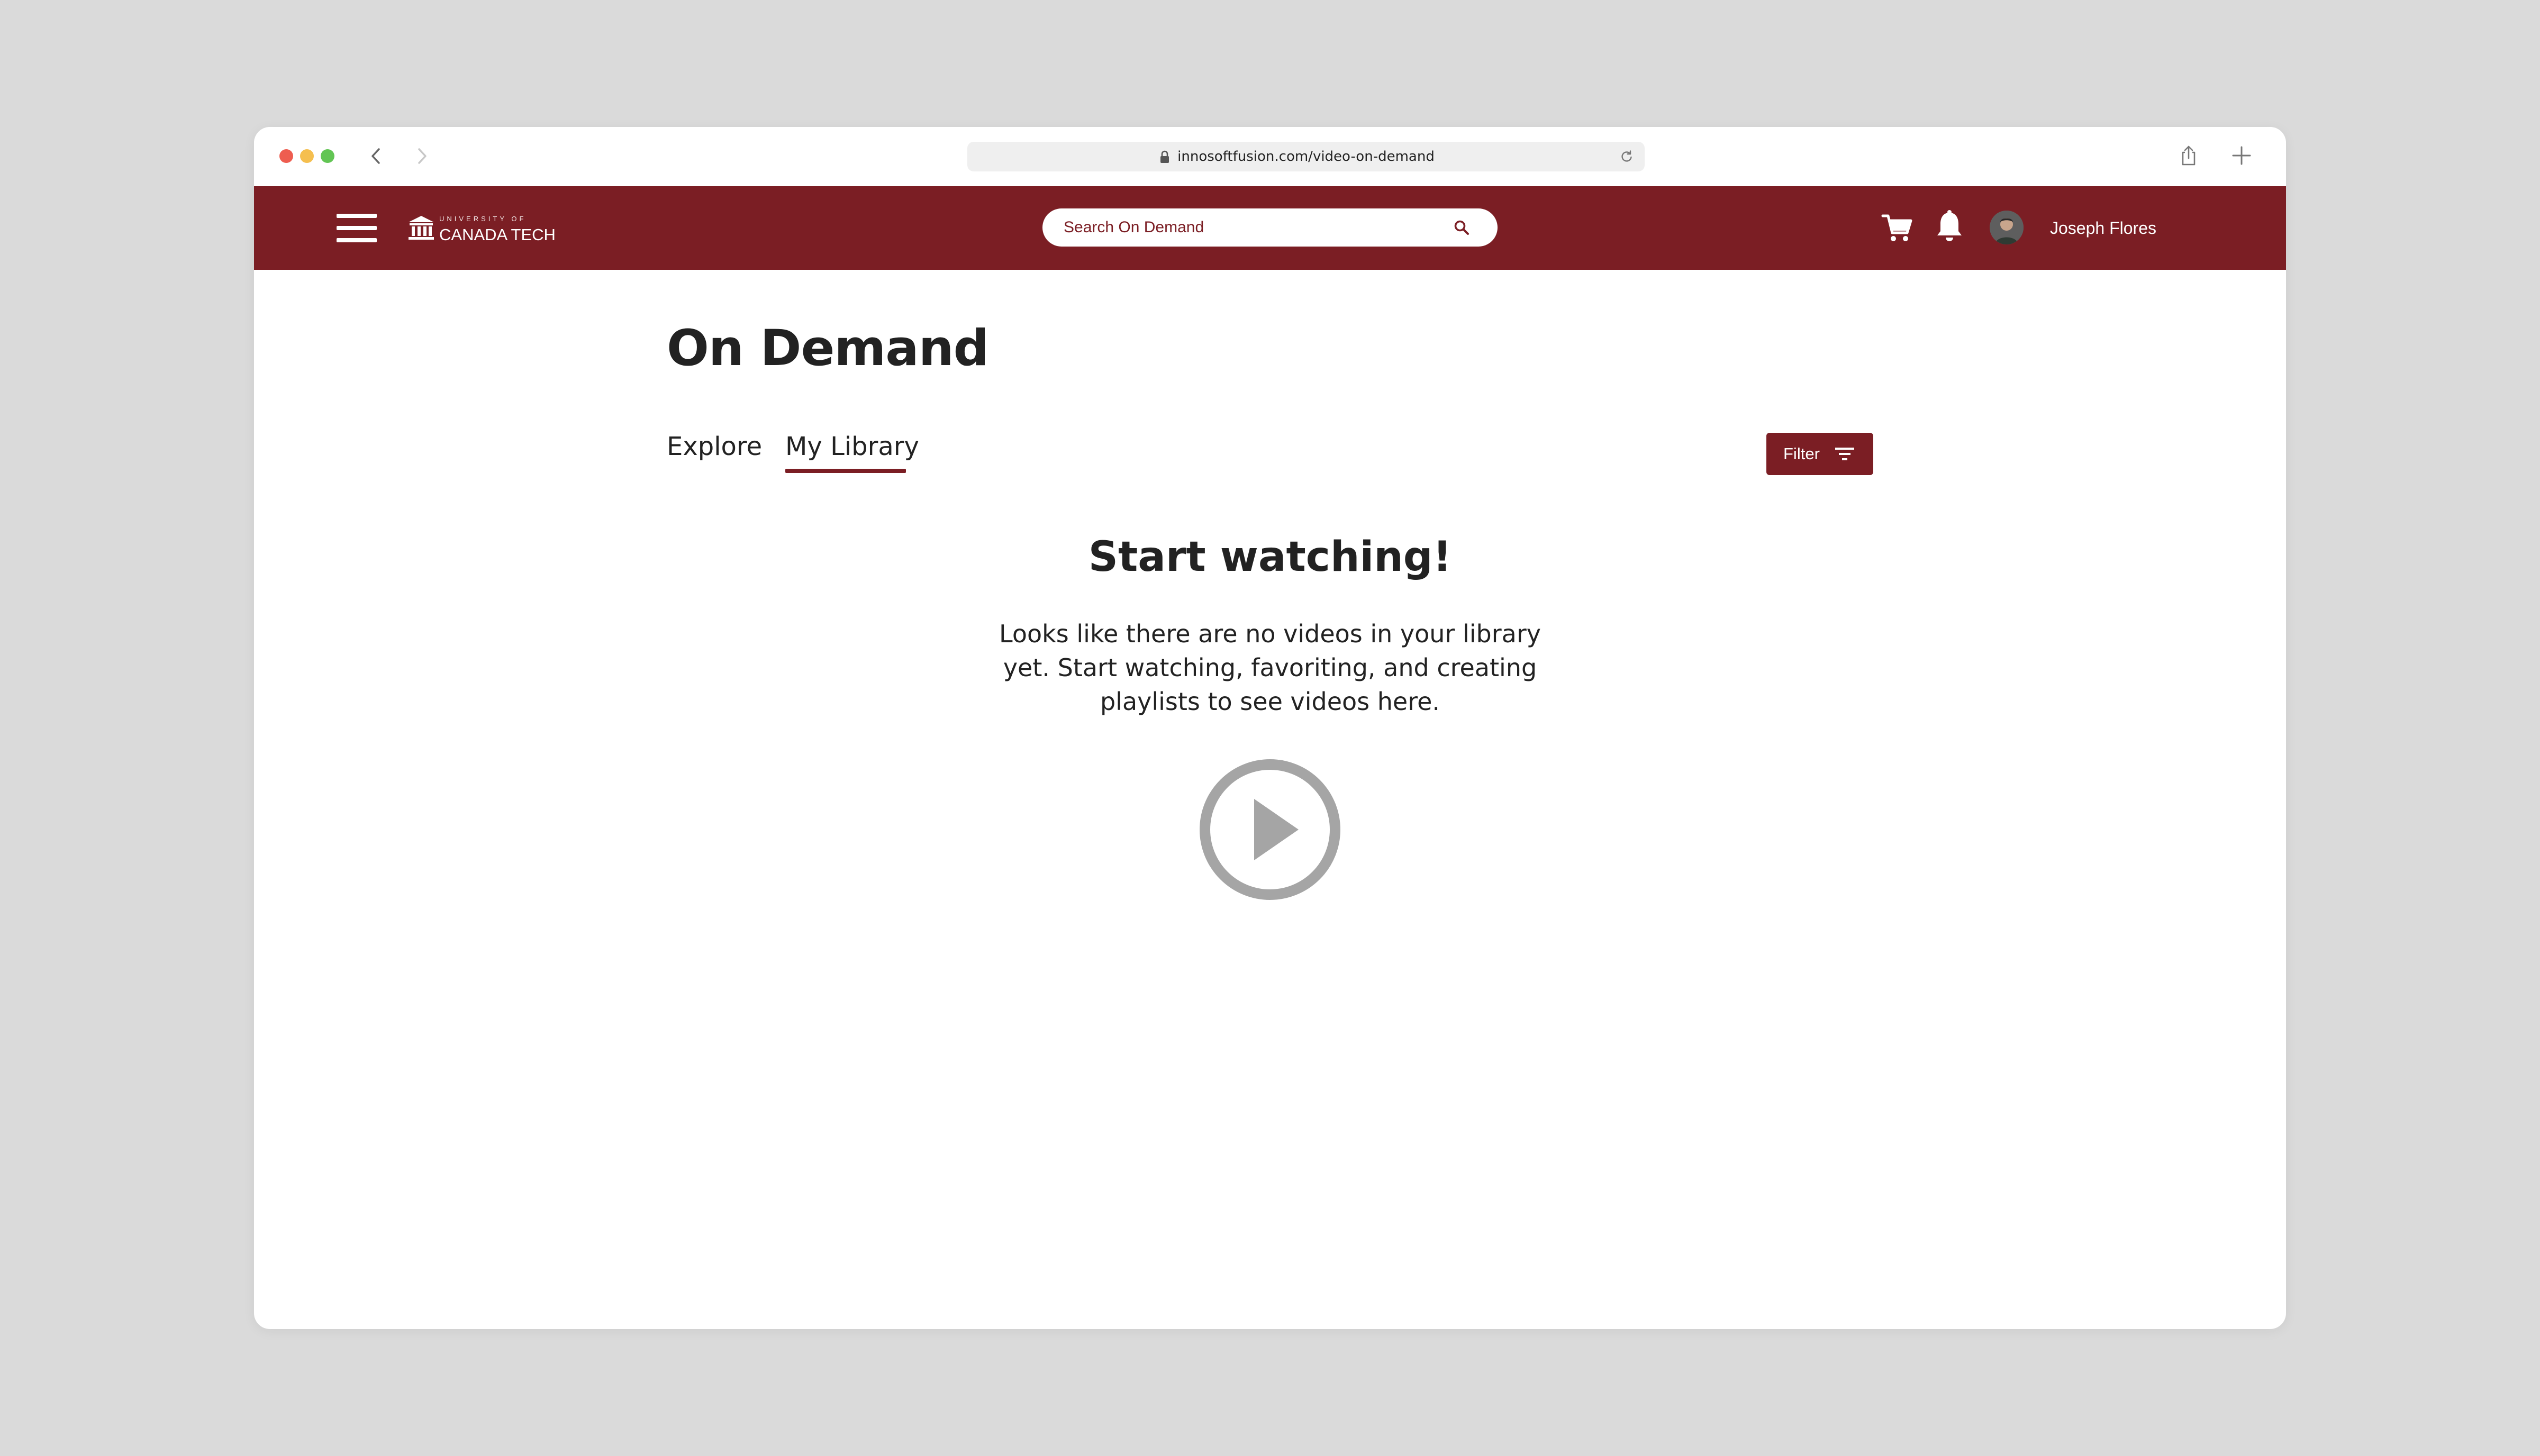 The width and height of the screenshot is (2540, 1456). Describe the element at coordinates (422, 156) in the screenshot. I see `forward-icon` at that location.